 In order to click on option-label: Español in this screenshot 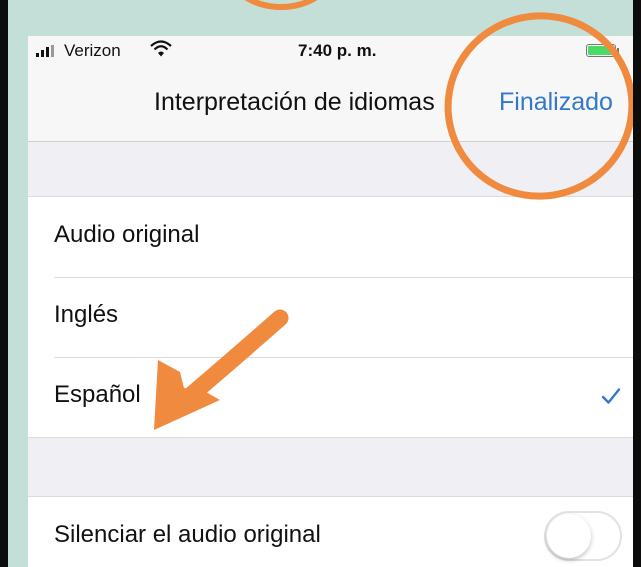, I will do `click(97, 394)`.